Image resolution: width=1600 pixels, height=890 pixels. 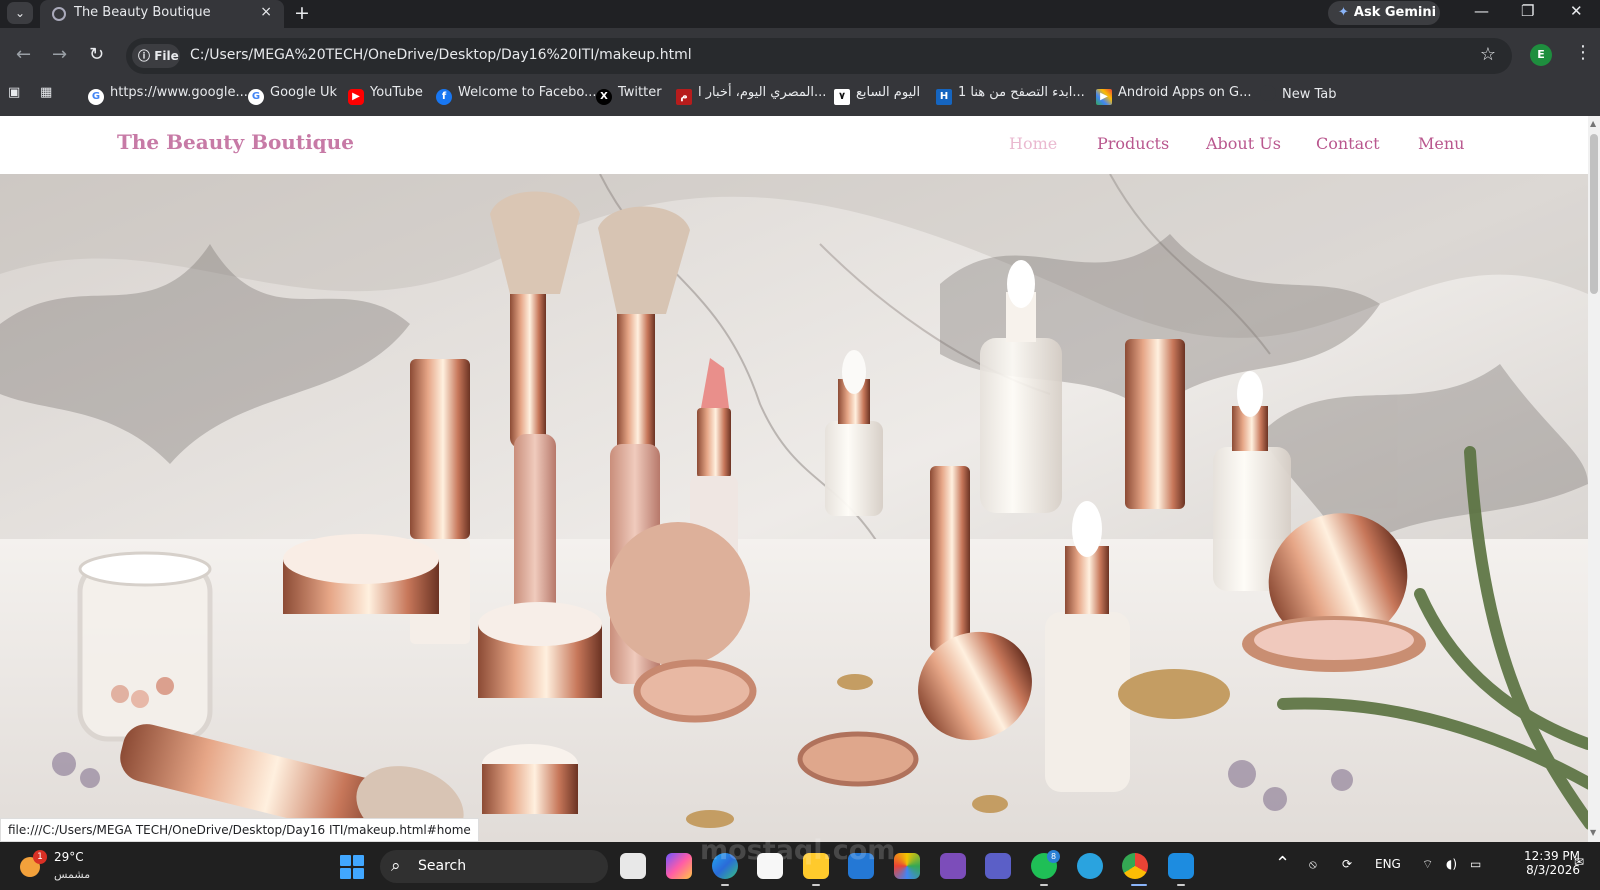 What do you see at coordinates (302, 13) in the screenshot?
I see `new-tab-icon: +` at bounding box center [302, 13].